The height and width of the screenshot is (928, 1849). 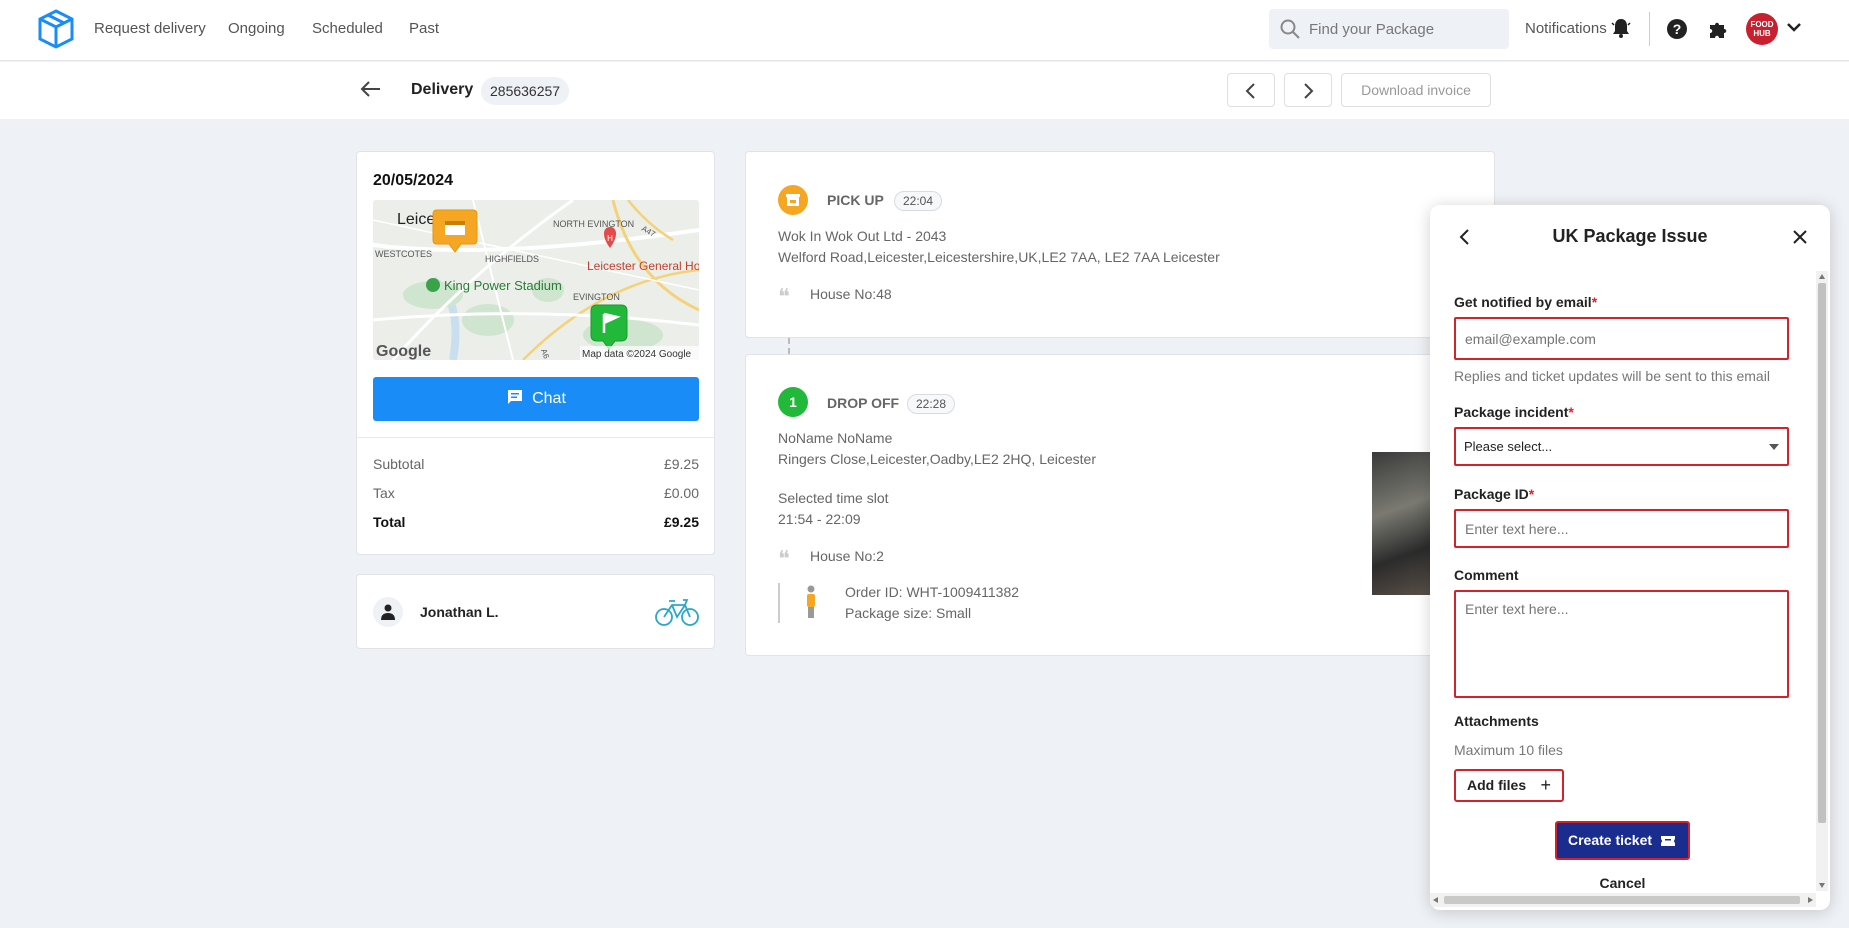 What do you see at coordinates (413, 180) in the screenshot?
I see `delivery-date: 20/05/2024` at bounding box center [413, 180].